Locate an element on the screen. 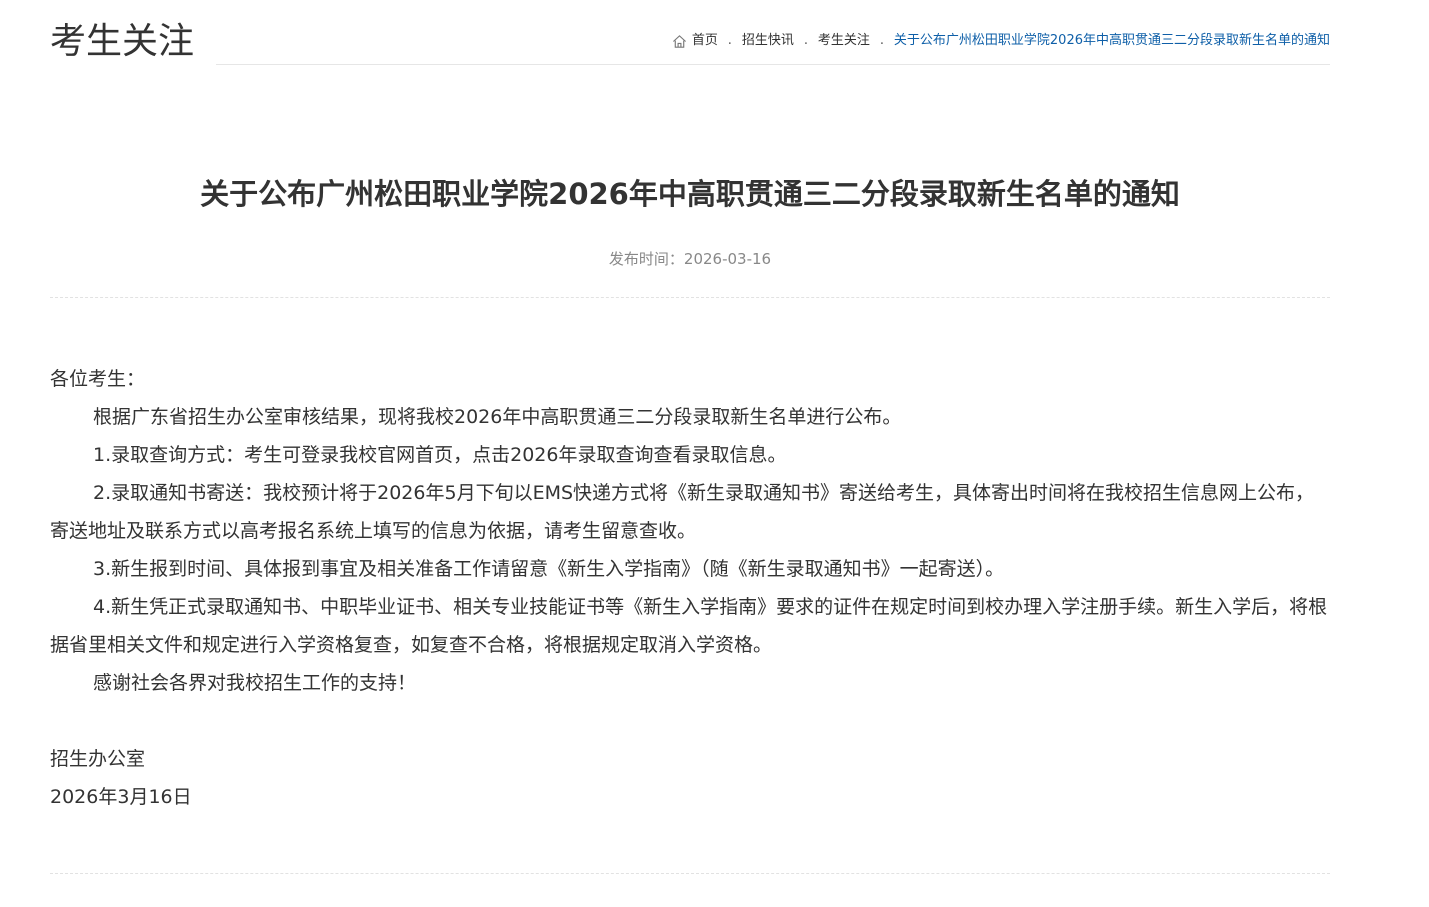  paragraph-query-method: 1.录取查询方式：考生可登录我校官网首页，点击2026年录取查询查看录取信息。 is located at coordinates (440, 455).